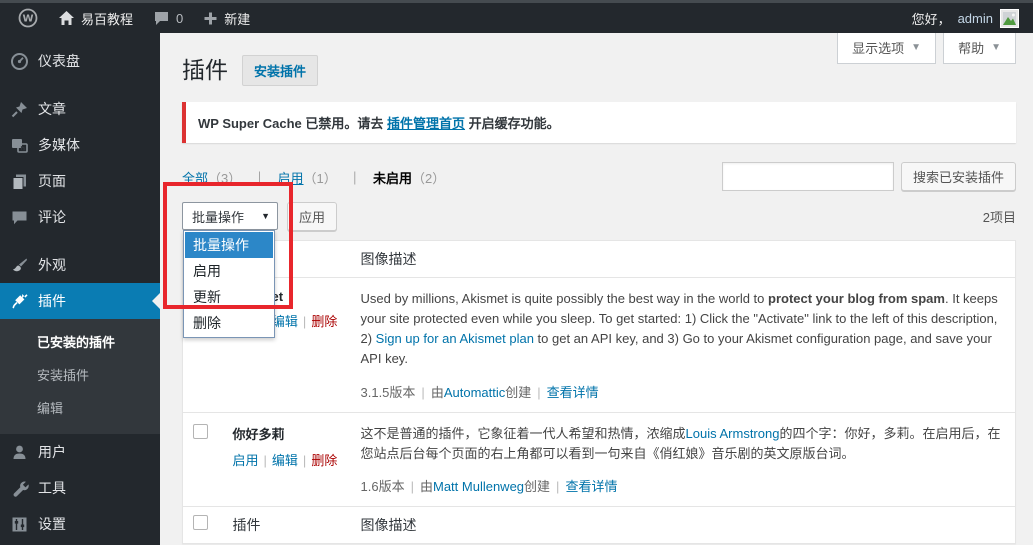 Image resolution: width=1033 pixels, height=545 pixels. What do you see at coordinates (226, 18) in the screenshot?
I see `new-content-link: 新建` at bounding box center [226, 18].